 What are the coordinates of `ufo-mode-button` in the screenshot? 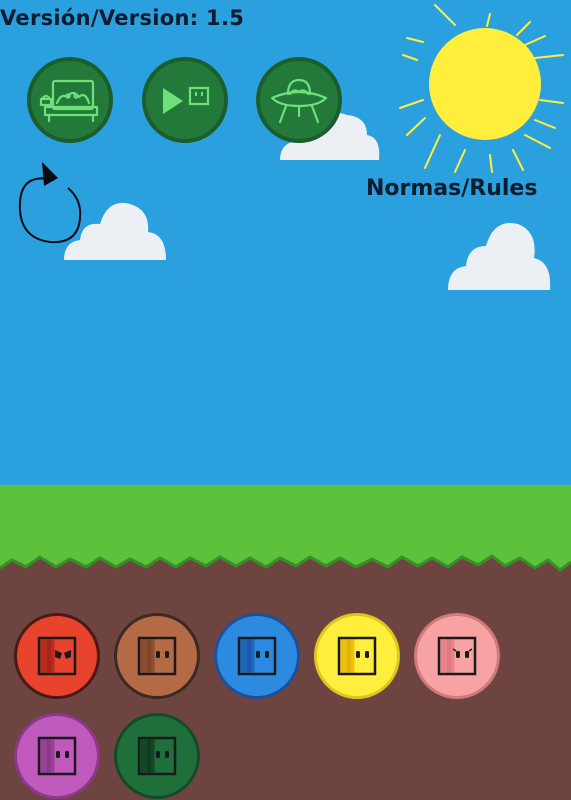 It's located at (299, 100).